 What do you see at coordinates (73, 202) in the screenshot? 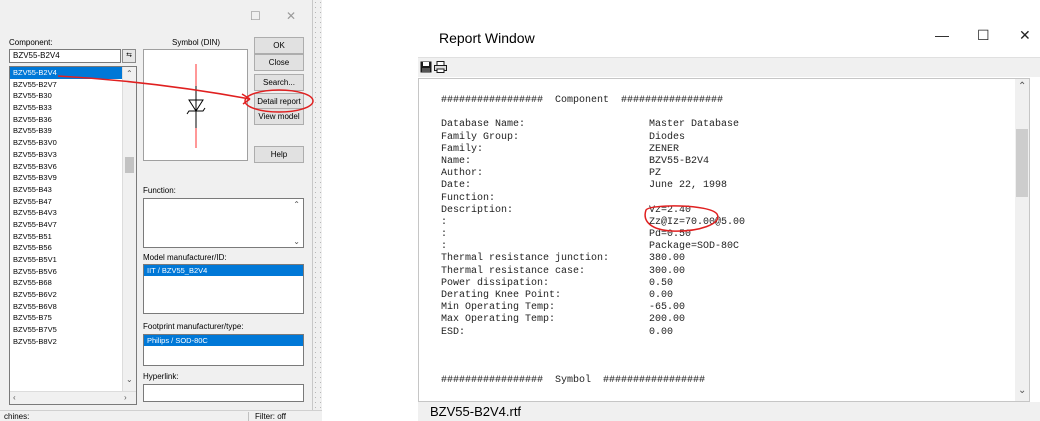
I see `component-list-item: BZV55-B47` at bounding box center [73, 202].